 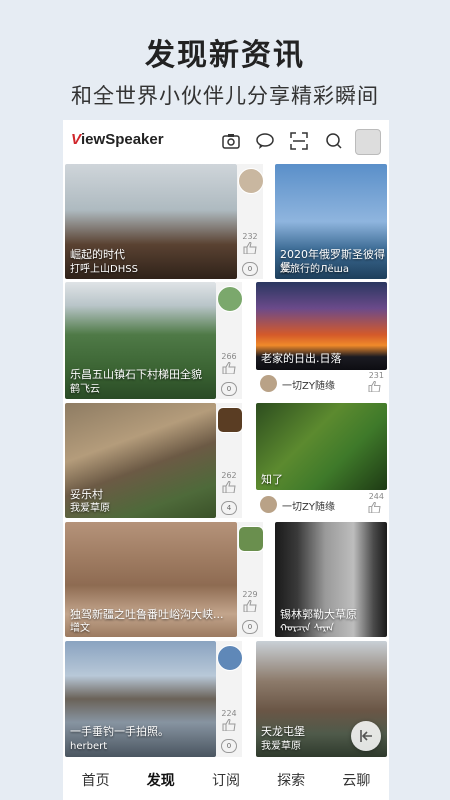 I want to click on collapse-button, so click(x=366, y=736).